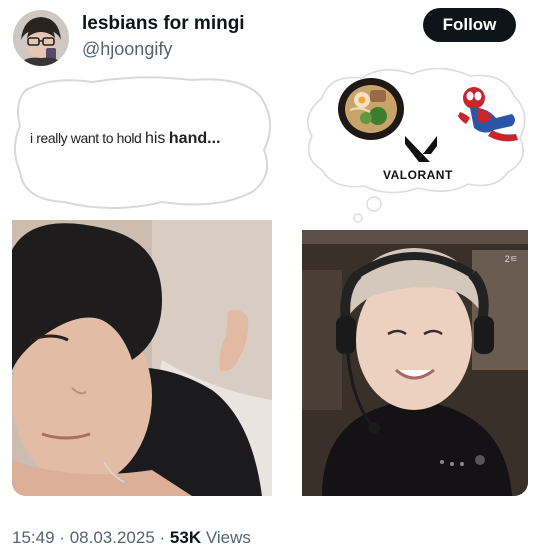  I want to click on valorant-wordmark: VALORANT, so click(418, 175).